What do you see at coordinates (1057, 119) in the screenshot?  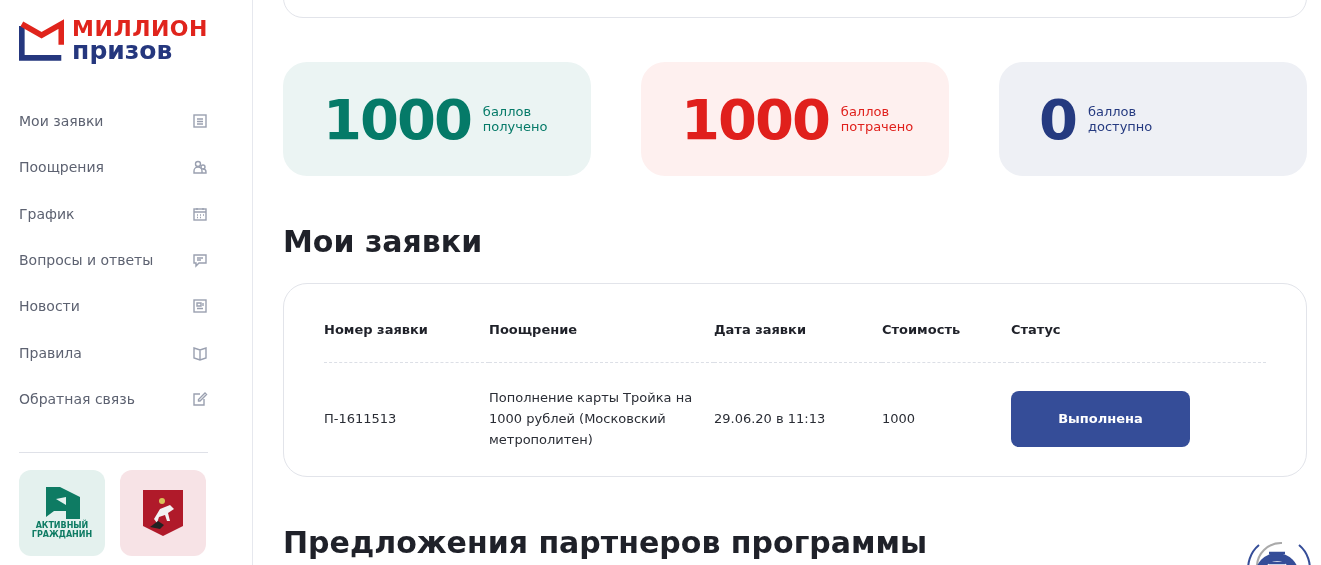 I see `stat-value: 0` at bounding box center [1057, 119].